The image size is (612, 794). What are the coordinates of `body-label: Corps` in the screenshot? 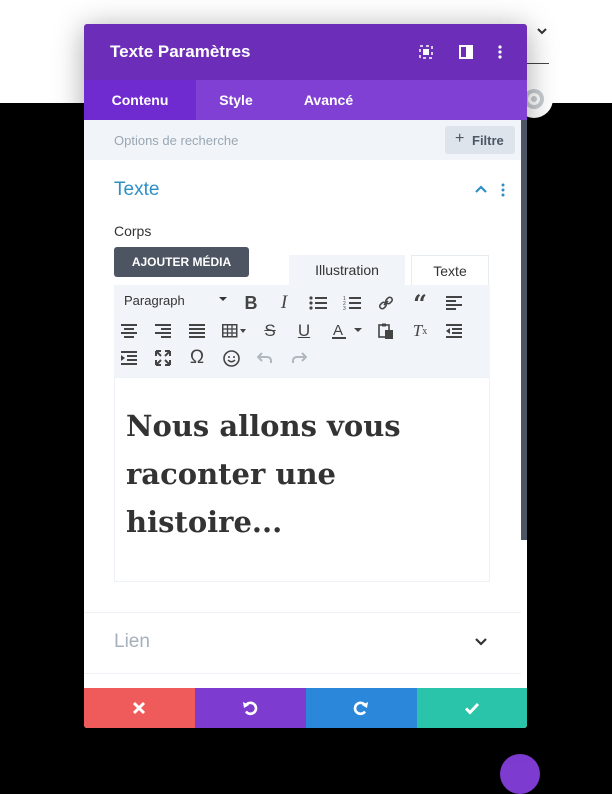 It's located at (133, 231).